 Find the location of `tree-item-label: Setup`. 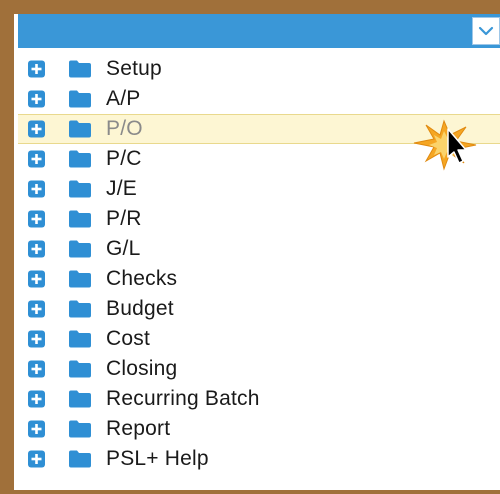

tree-item-label: Setup is located at coordinates (134, 68).